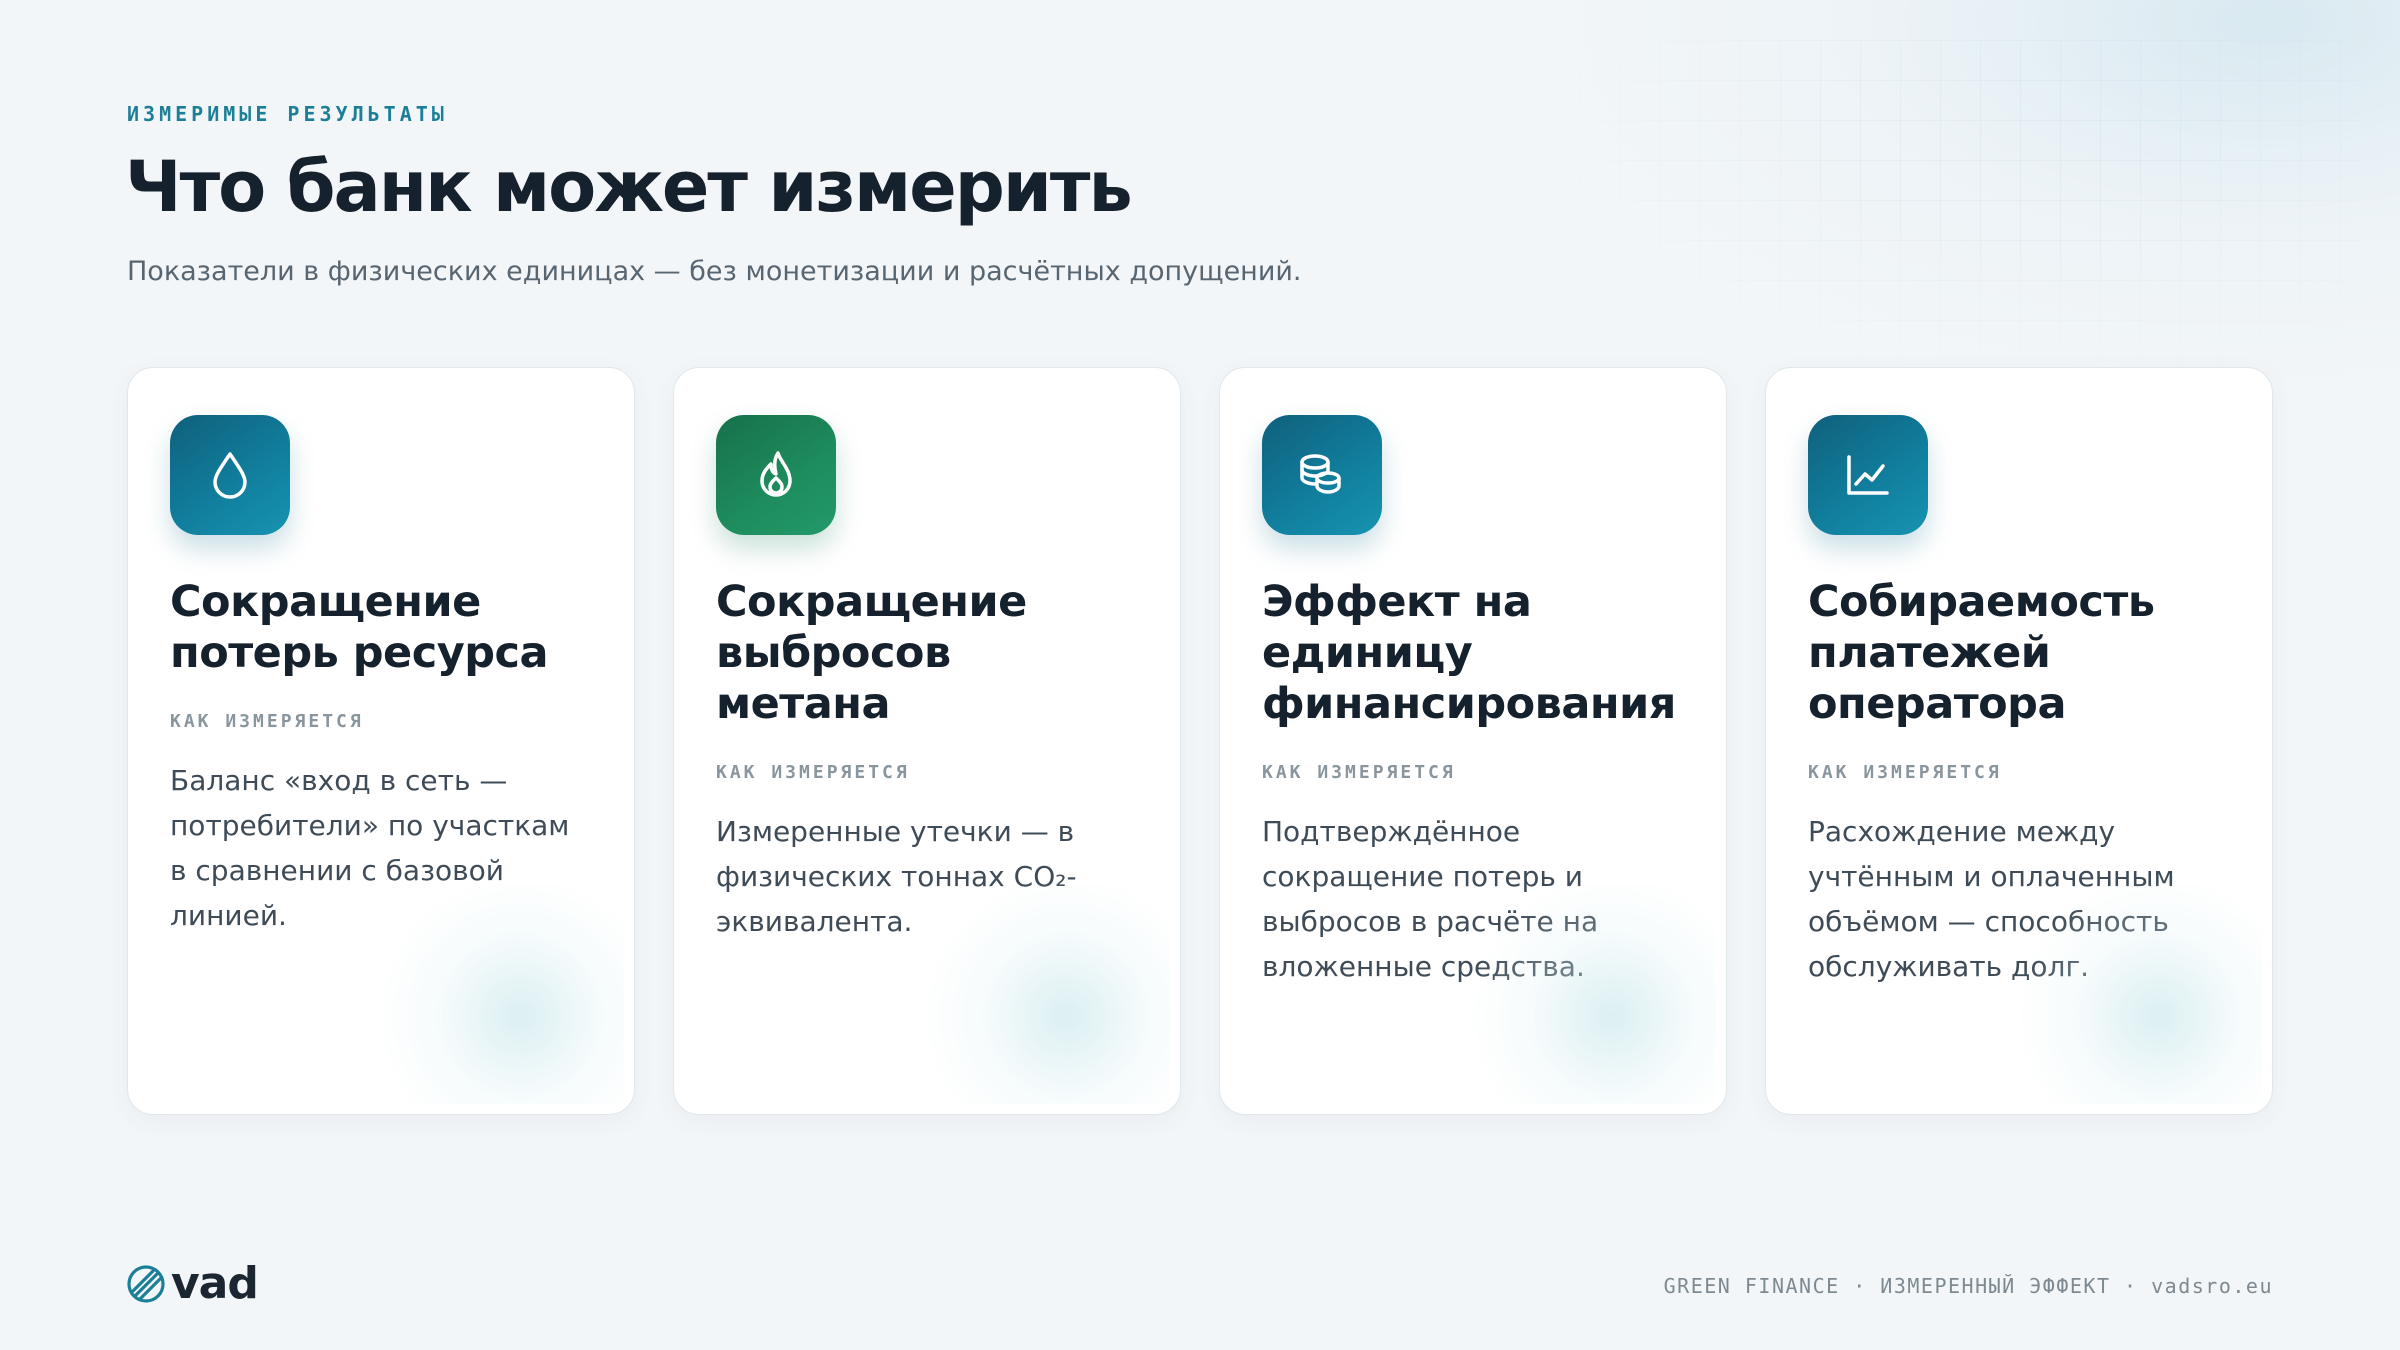  What do you see at coordinates (359, 627) in the screenshot?
I see `card-title: Сокращение потерь ресурса` at bounding box center [359, 627].